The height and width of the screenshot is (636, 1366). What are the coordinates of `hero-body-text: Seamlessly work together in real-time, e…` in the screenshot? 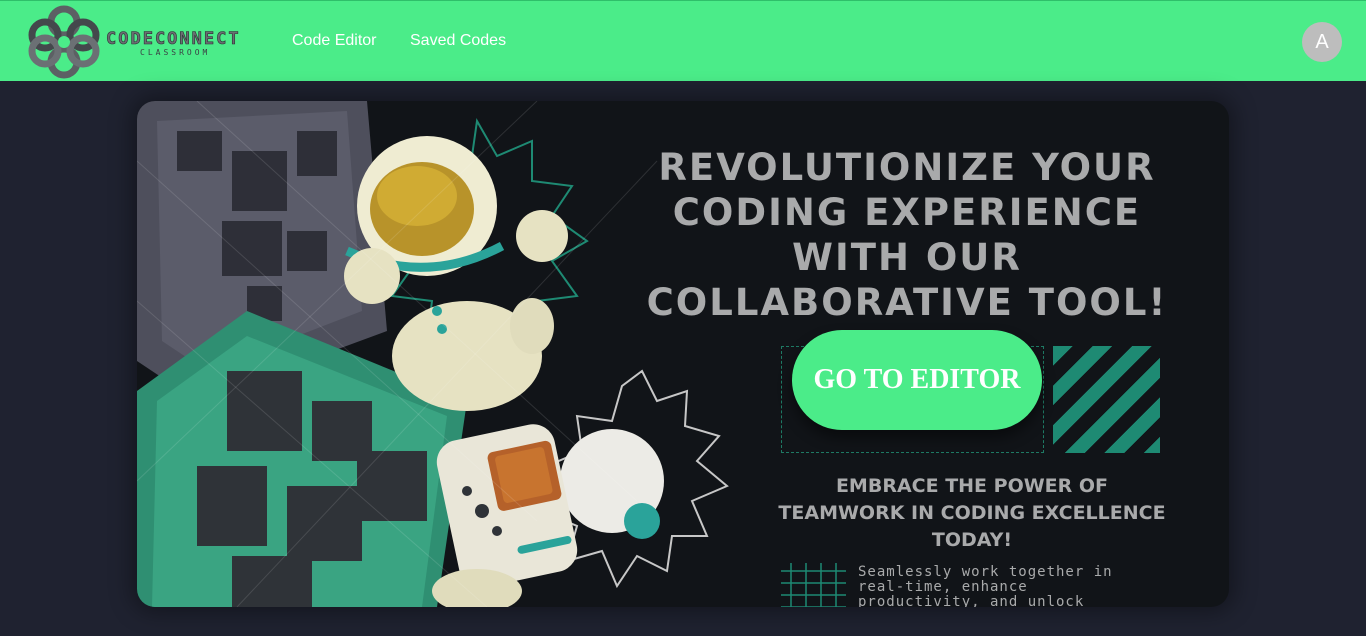 It's located at (985, 586).